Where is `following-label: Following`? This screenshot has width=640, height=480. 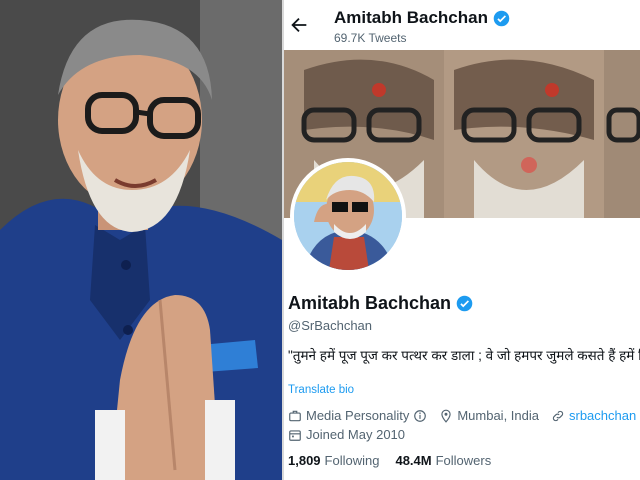 following-label: Following is located at coordinates (352, 460).